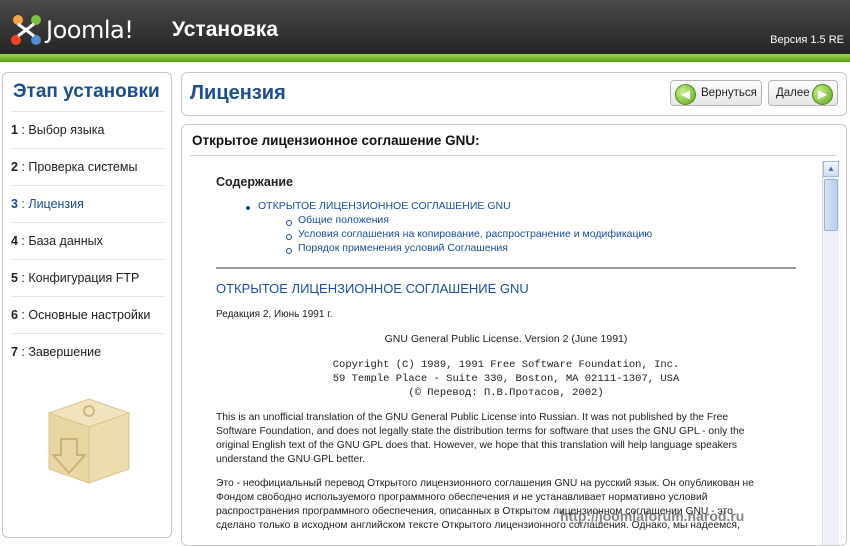 This screenshot has width=850, height=546. Describe the element at coordinates (14, 315) in the screenshot. I see `step-number: 6` at that location.